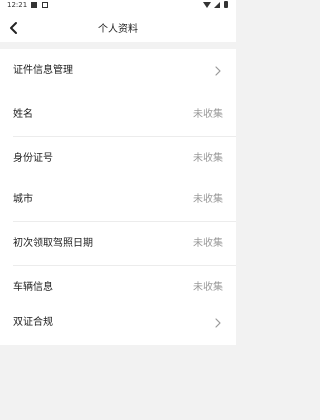 This screenshot has height=420, width=320. I want to click on license-date-value: 未收集, so click(208, 243).